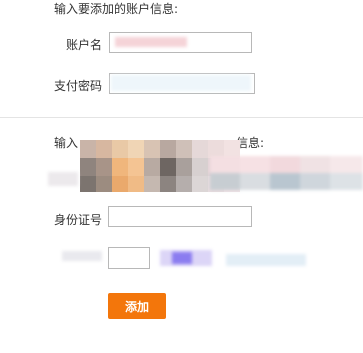 The height and width of the screenshot is (353, 363). Describe the element at coordinates (266, 260) in the screenshot. I see `redacted-row-link` at that location.